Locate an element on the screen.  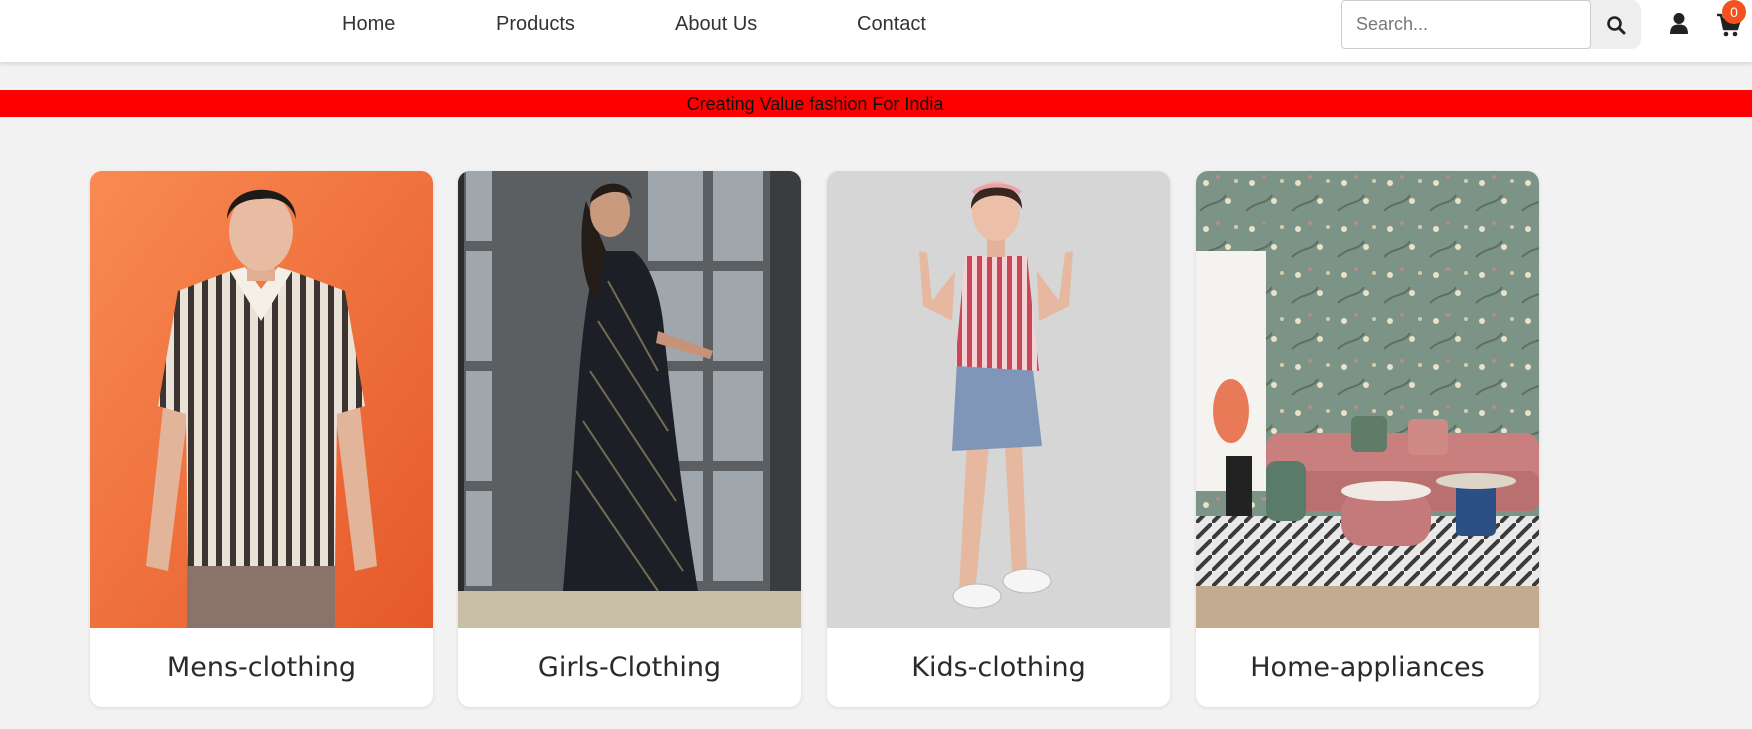
category-label: Mens-clothing is located at coordinates (261, 667).